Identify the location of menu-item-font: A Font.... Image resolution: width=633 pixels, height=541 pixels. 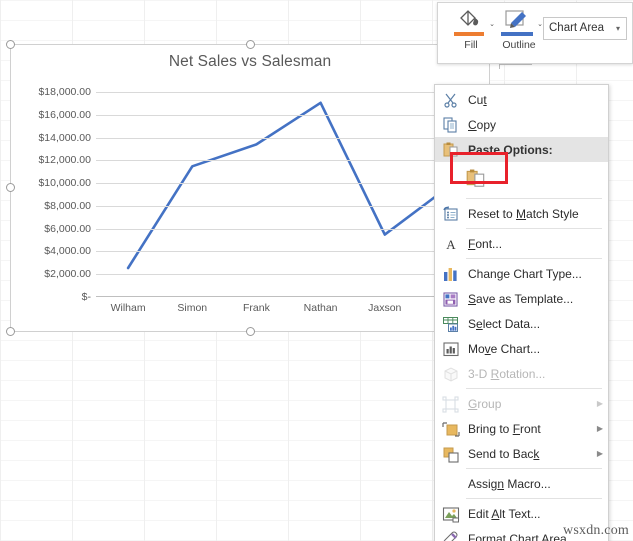
(521, 243).